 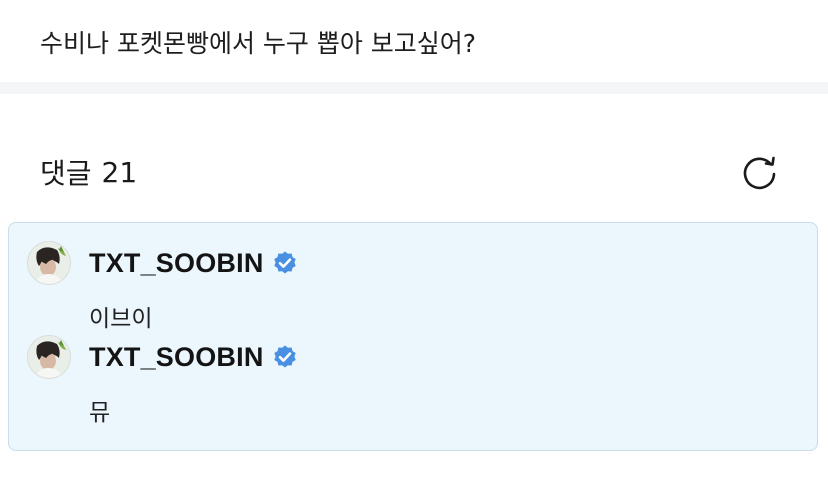 I want to click on comments-count: 21, so click(x=119, y=172).